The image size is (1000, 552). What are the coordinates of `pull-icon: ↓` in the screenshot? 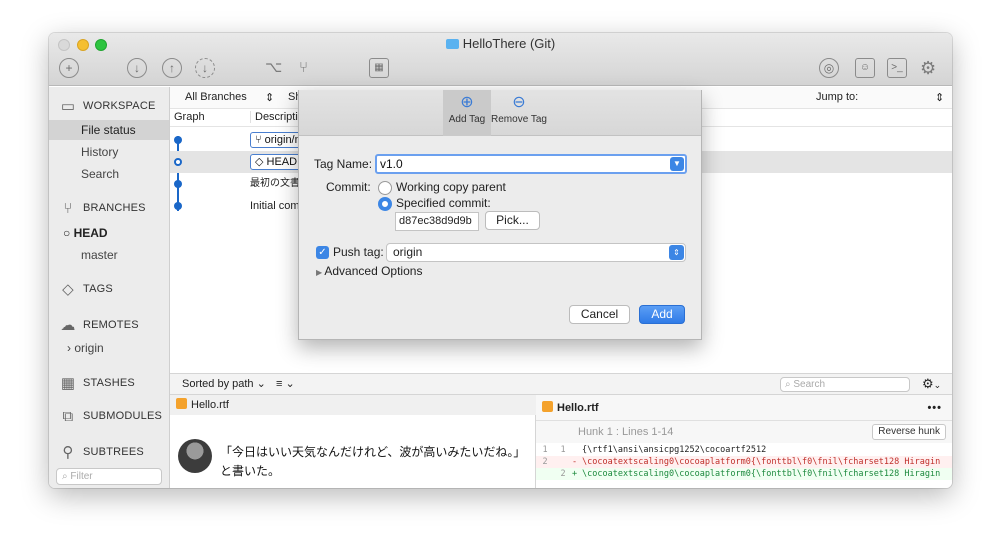 It's located at (205, 68).